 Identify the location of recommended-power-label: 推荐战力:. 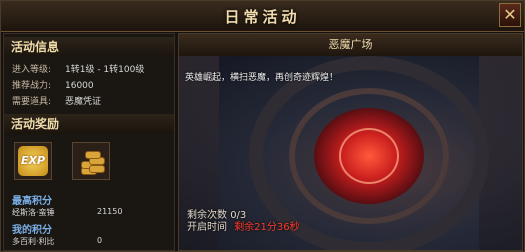
(32, 86).